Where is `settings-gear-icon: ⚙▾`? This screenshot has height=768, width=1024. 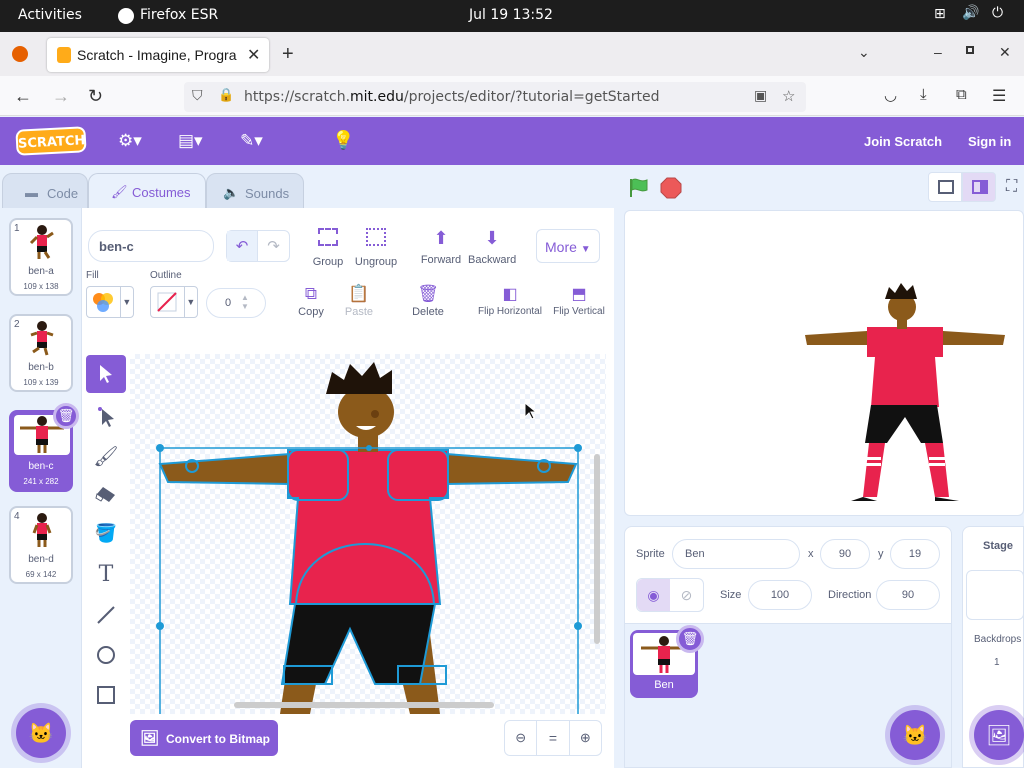
settings-gear-icon: ⚙▾ is located at coordinates (130, 141).